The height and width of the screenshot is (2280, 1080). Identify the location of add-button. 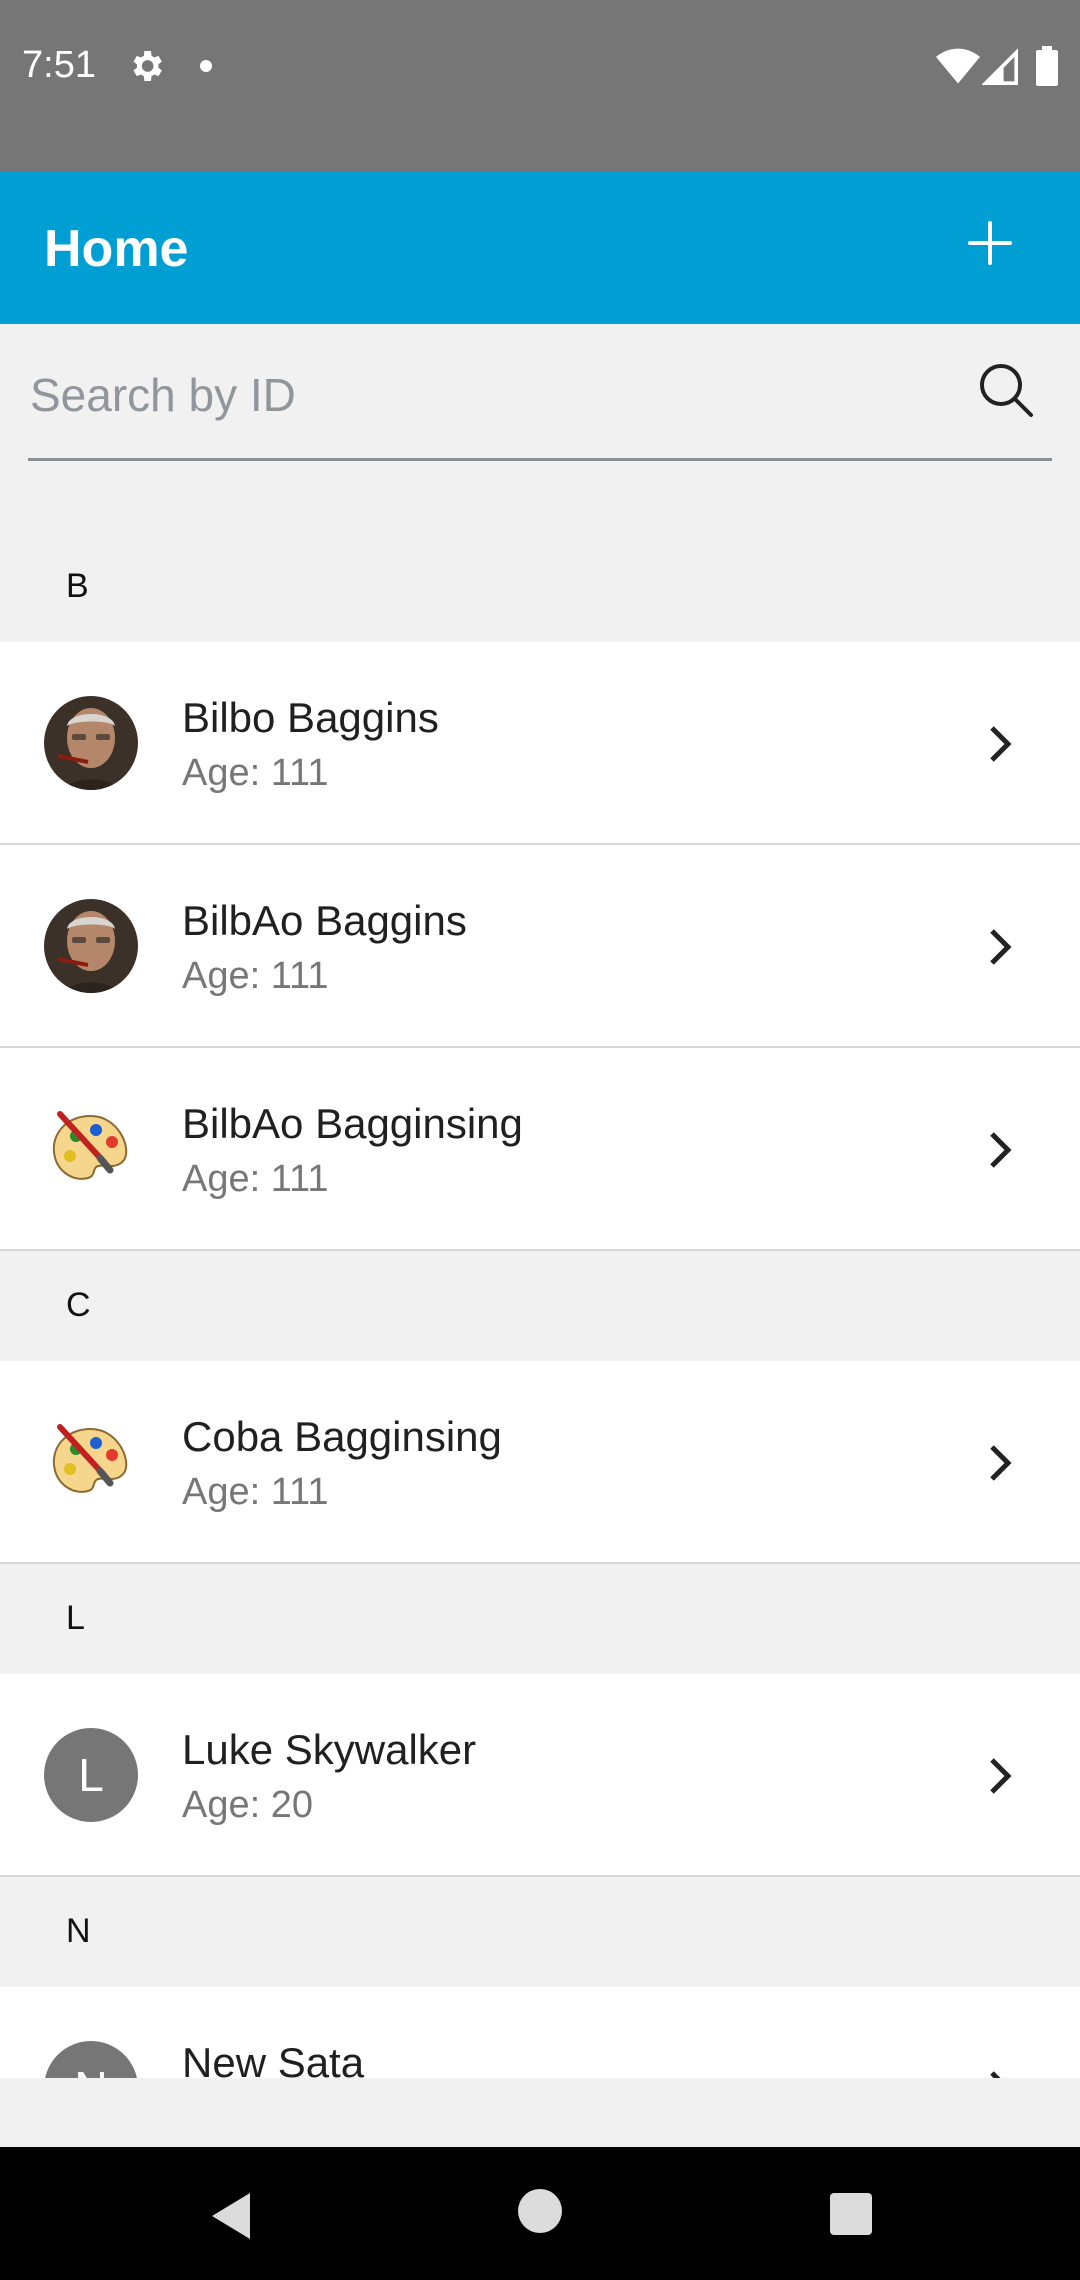
(990, 243).